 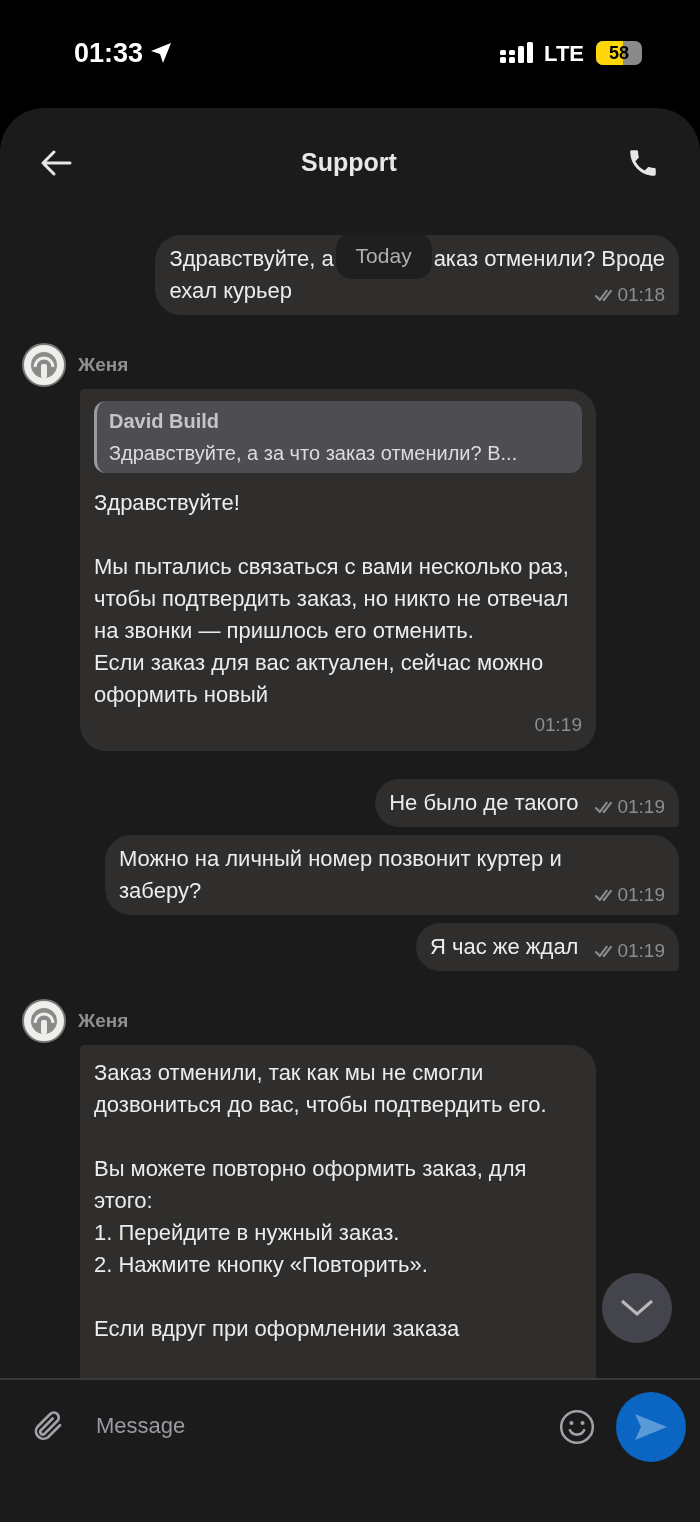 I want to click on clock-time: 01:33, so click(x=109, y=53).